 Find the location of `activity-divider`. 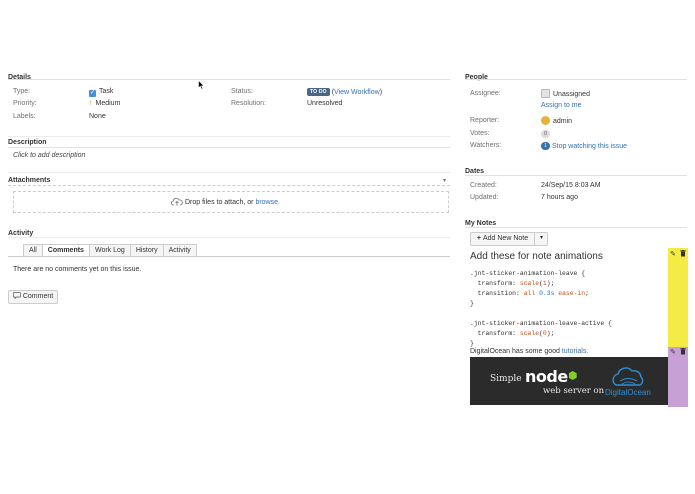

activity-divider is located at coordinates (229, 237).